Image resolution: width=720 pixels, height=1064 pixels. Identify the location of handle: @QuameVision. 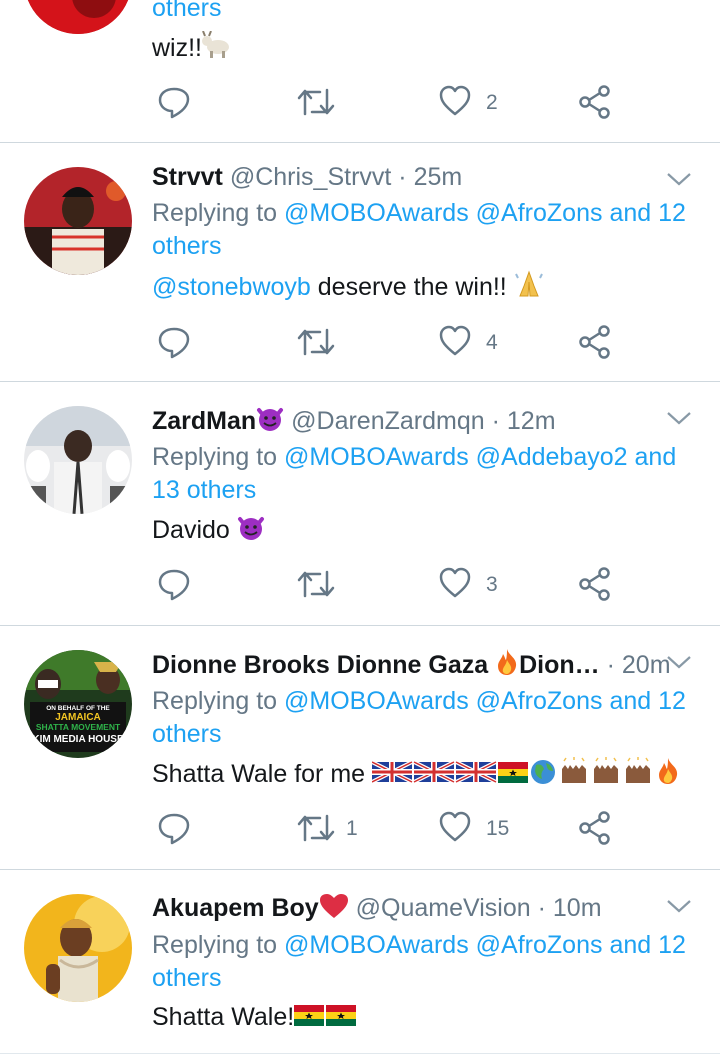
(443, 908).